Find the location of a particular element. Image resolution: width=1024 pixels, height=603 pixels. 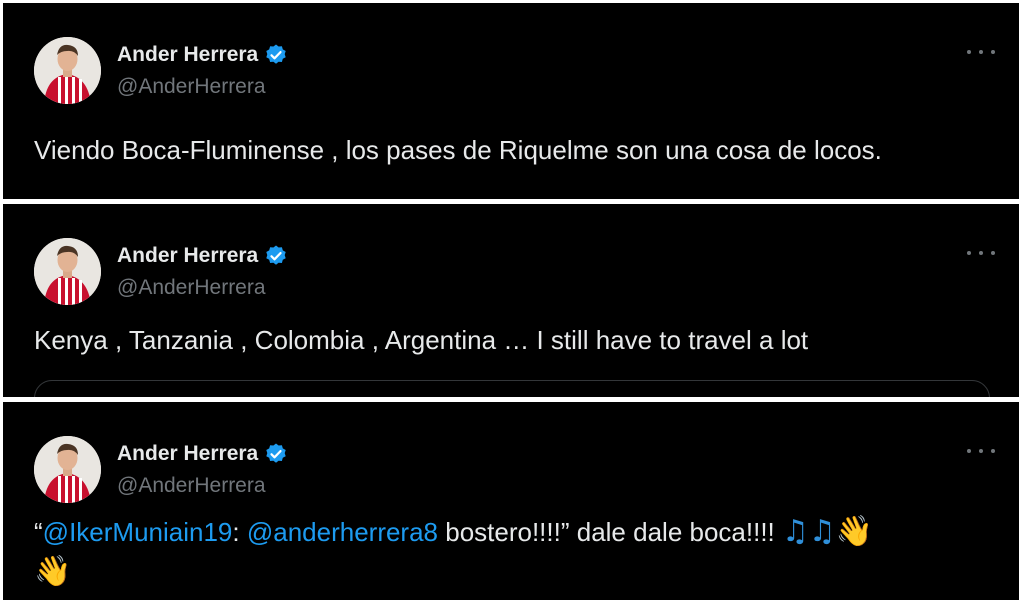

media-card is located at coordinates (512, 388).